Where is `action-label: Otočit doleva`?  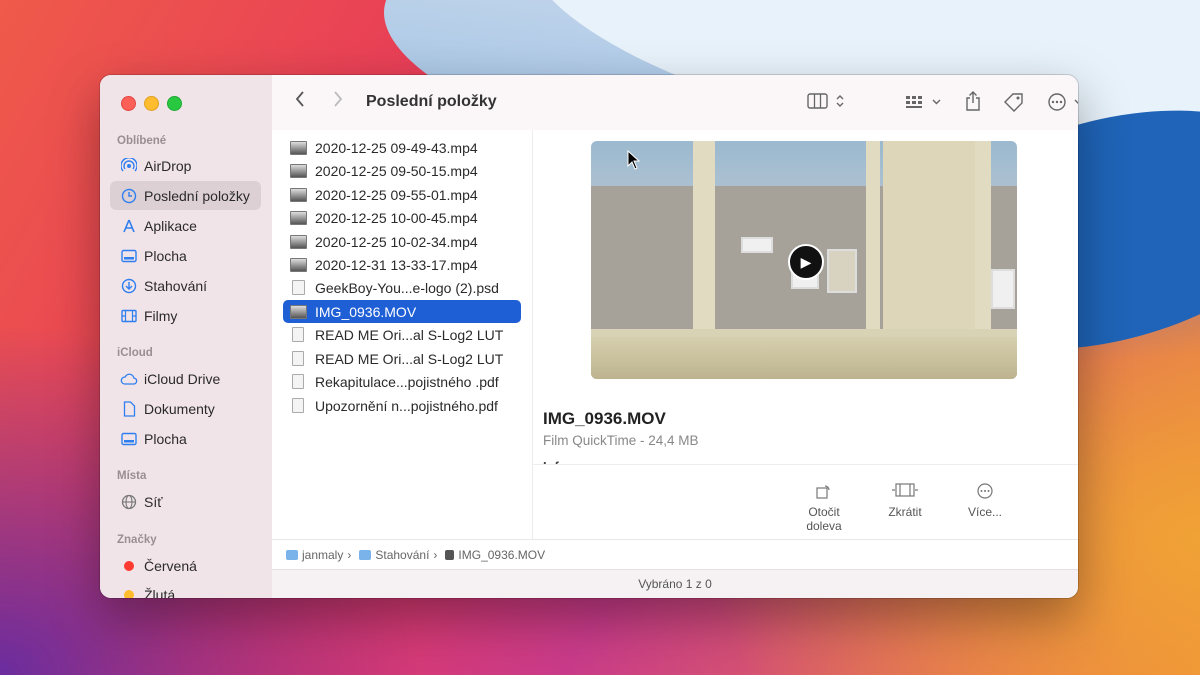 action-label: Otočit doleva is located at coordinates (824, 519).